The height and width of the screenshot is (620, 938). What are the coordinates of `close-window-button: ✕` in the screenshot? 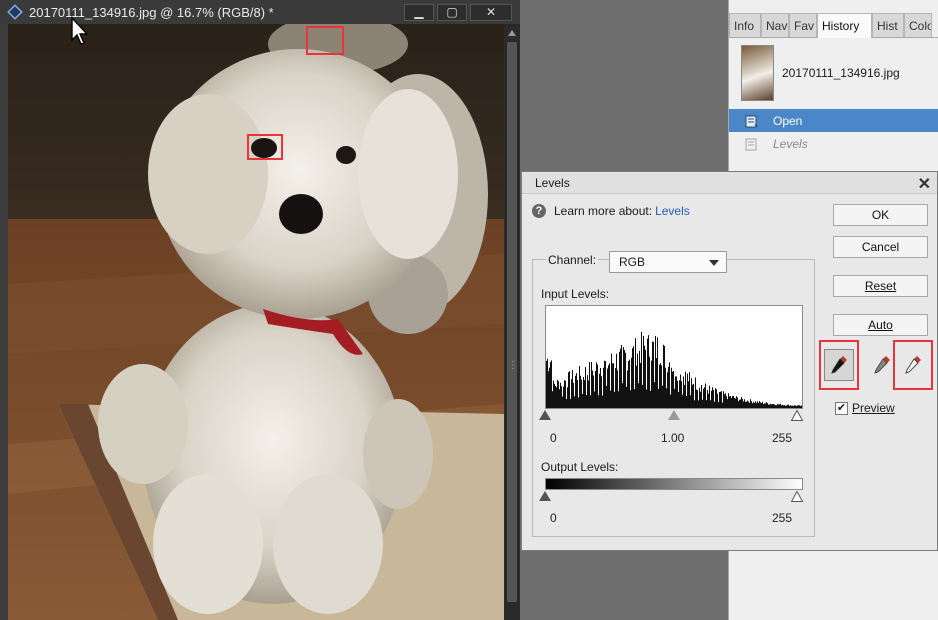 It's located at (491, 12).